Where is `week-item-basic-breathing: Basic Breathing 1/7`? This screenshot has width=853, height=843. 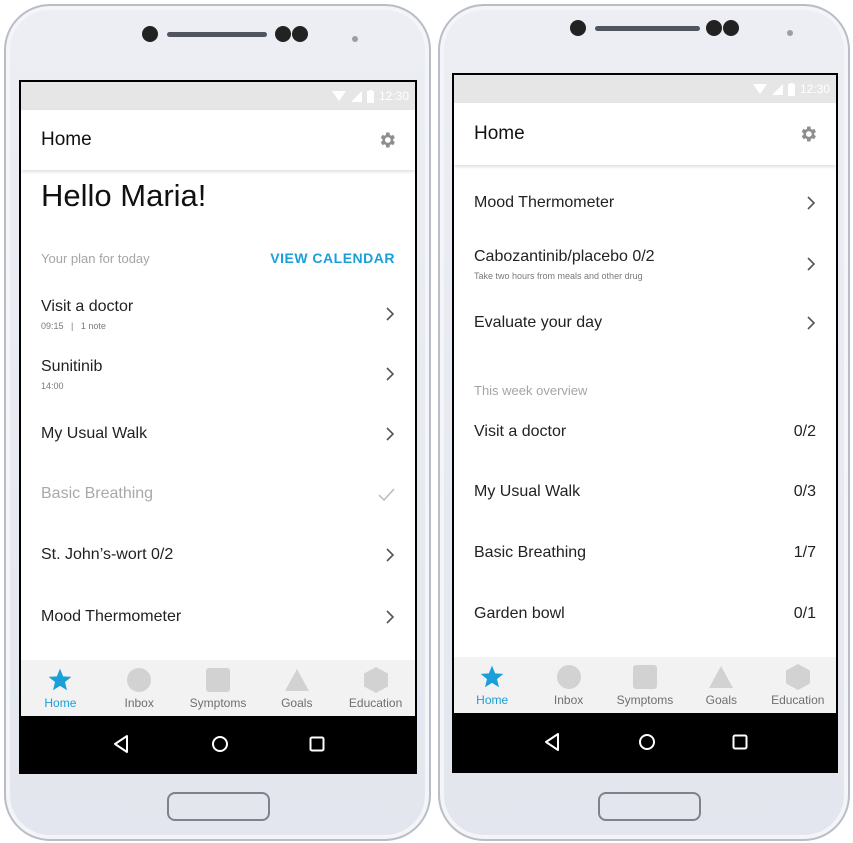 week-item-basic-breathing: Basic Breathing 1/7 is located at coordinates (645, 553).